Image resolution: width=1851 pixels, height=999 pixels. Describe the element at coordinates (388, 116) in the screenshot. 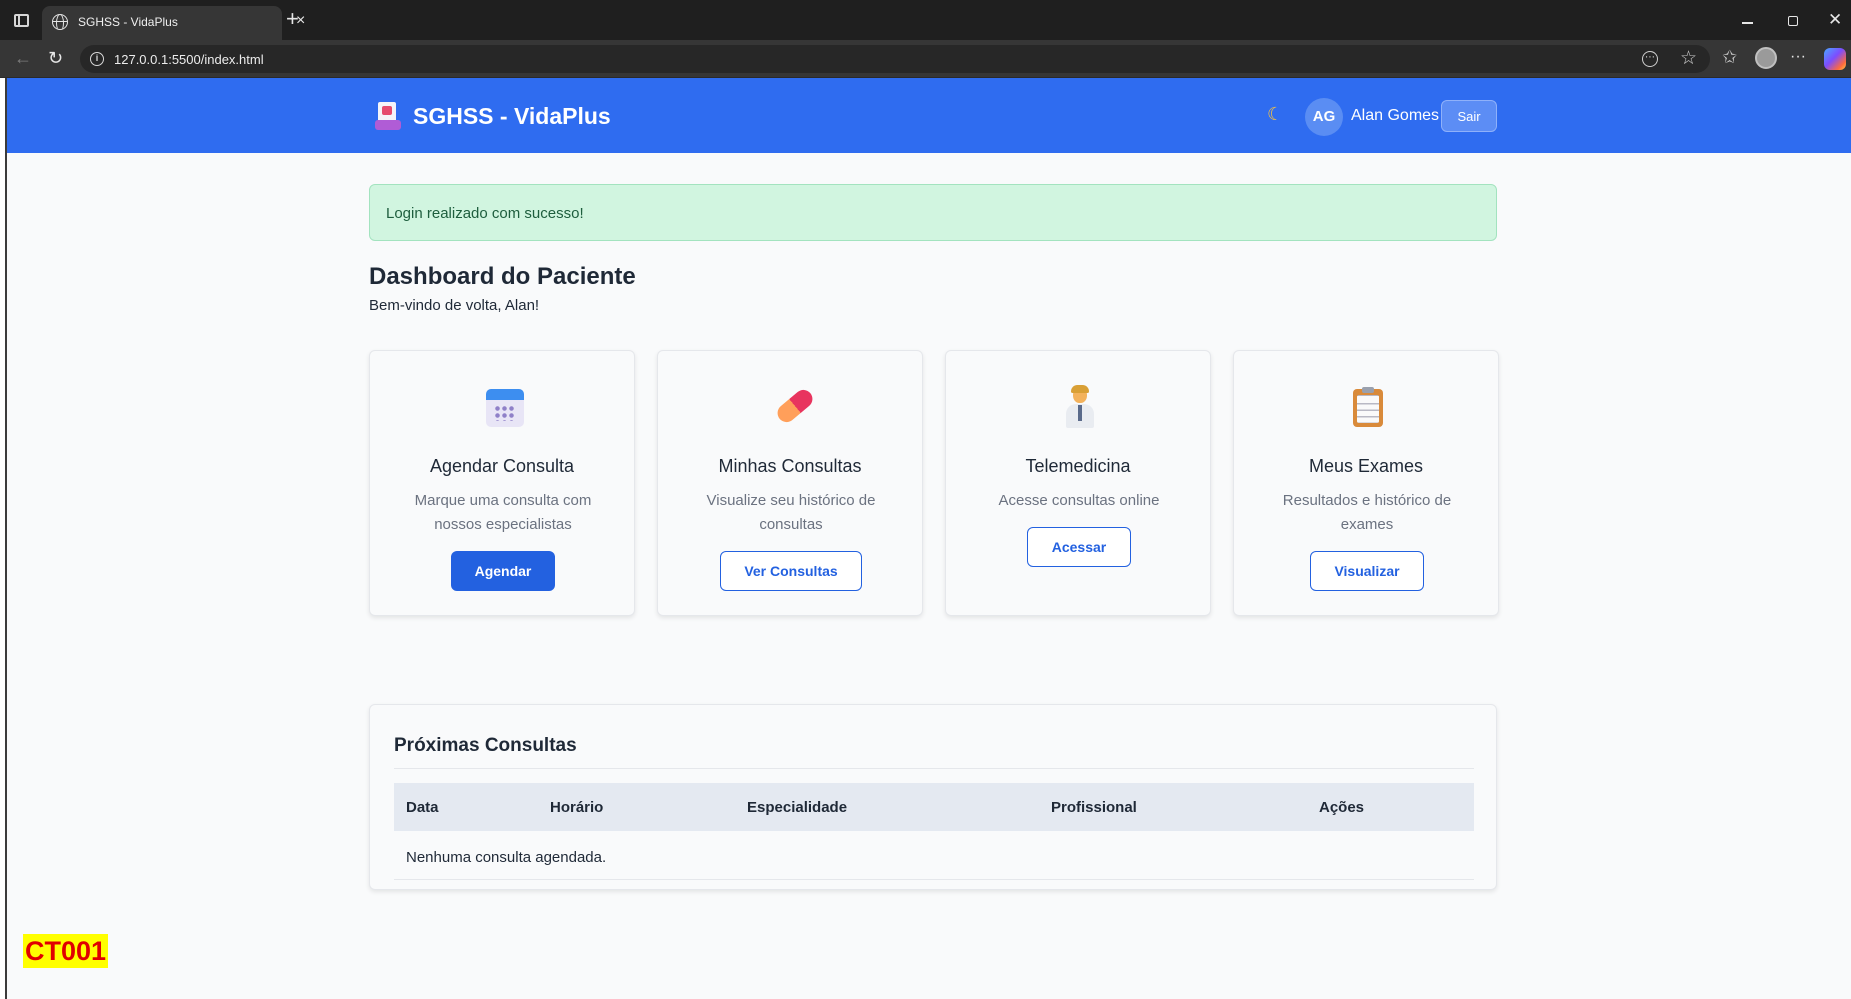

I see `hospital-logo-icon` at that location.